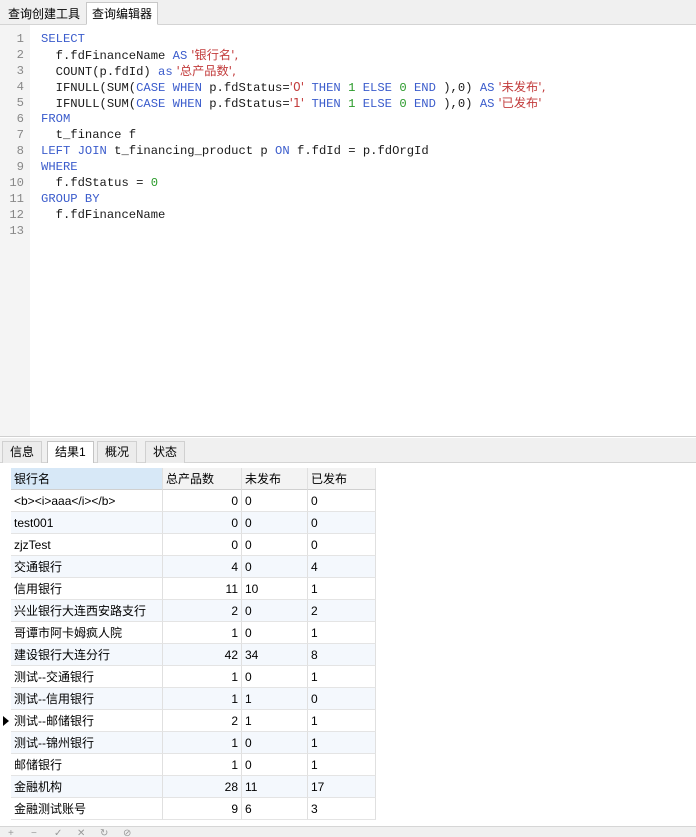  I want to click on code-line: 9 WHERE, so click(348, 167).